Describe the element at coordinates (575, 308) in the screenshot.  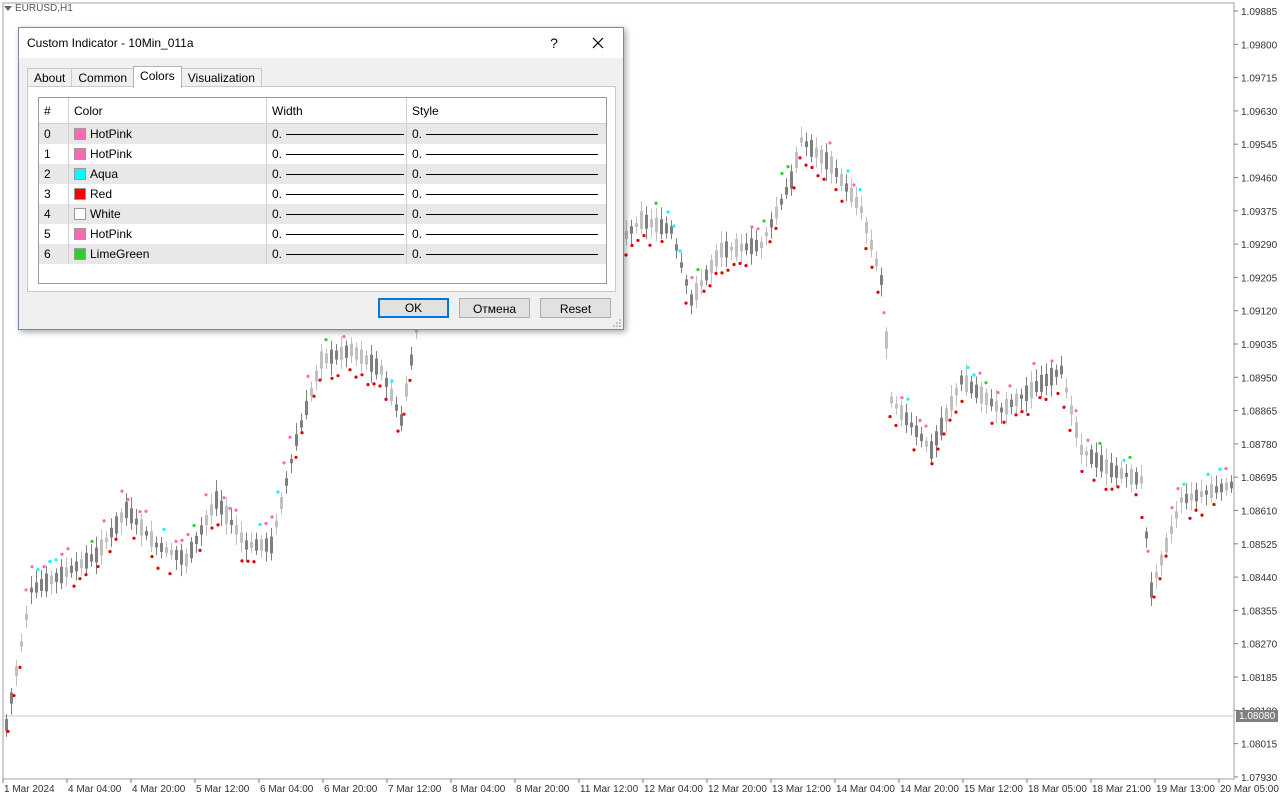
I see `reset-button: Reset` at that location.